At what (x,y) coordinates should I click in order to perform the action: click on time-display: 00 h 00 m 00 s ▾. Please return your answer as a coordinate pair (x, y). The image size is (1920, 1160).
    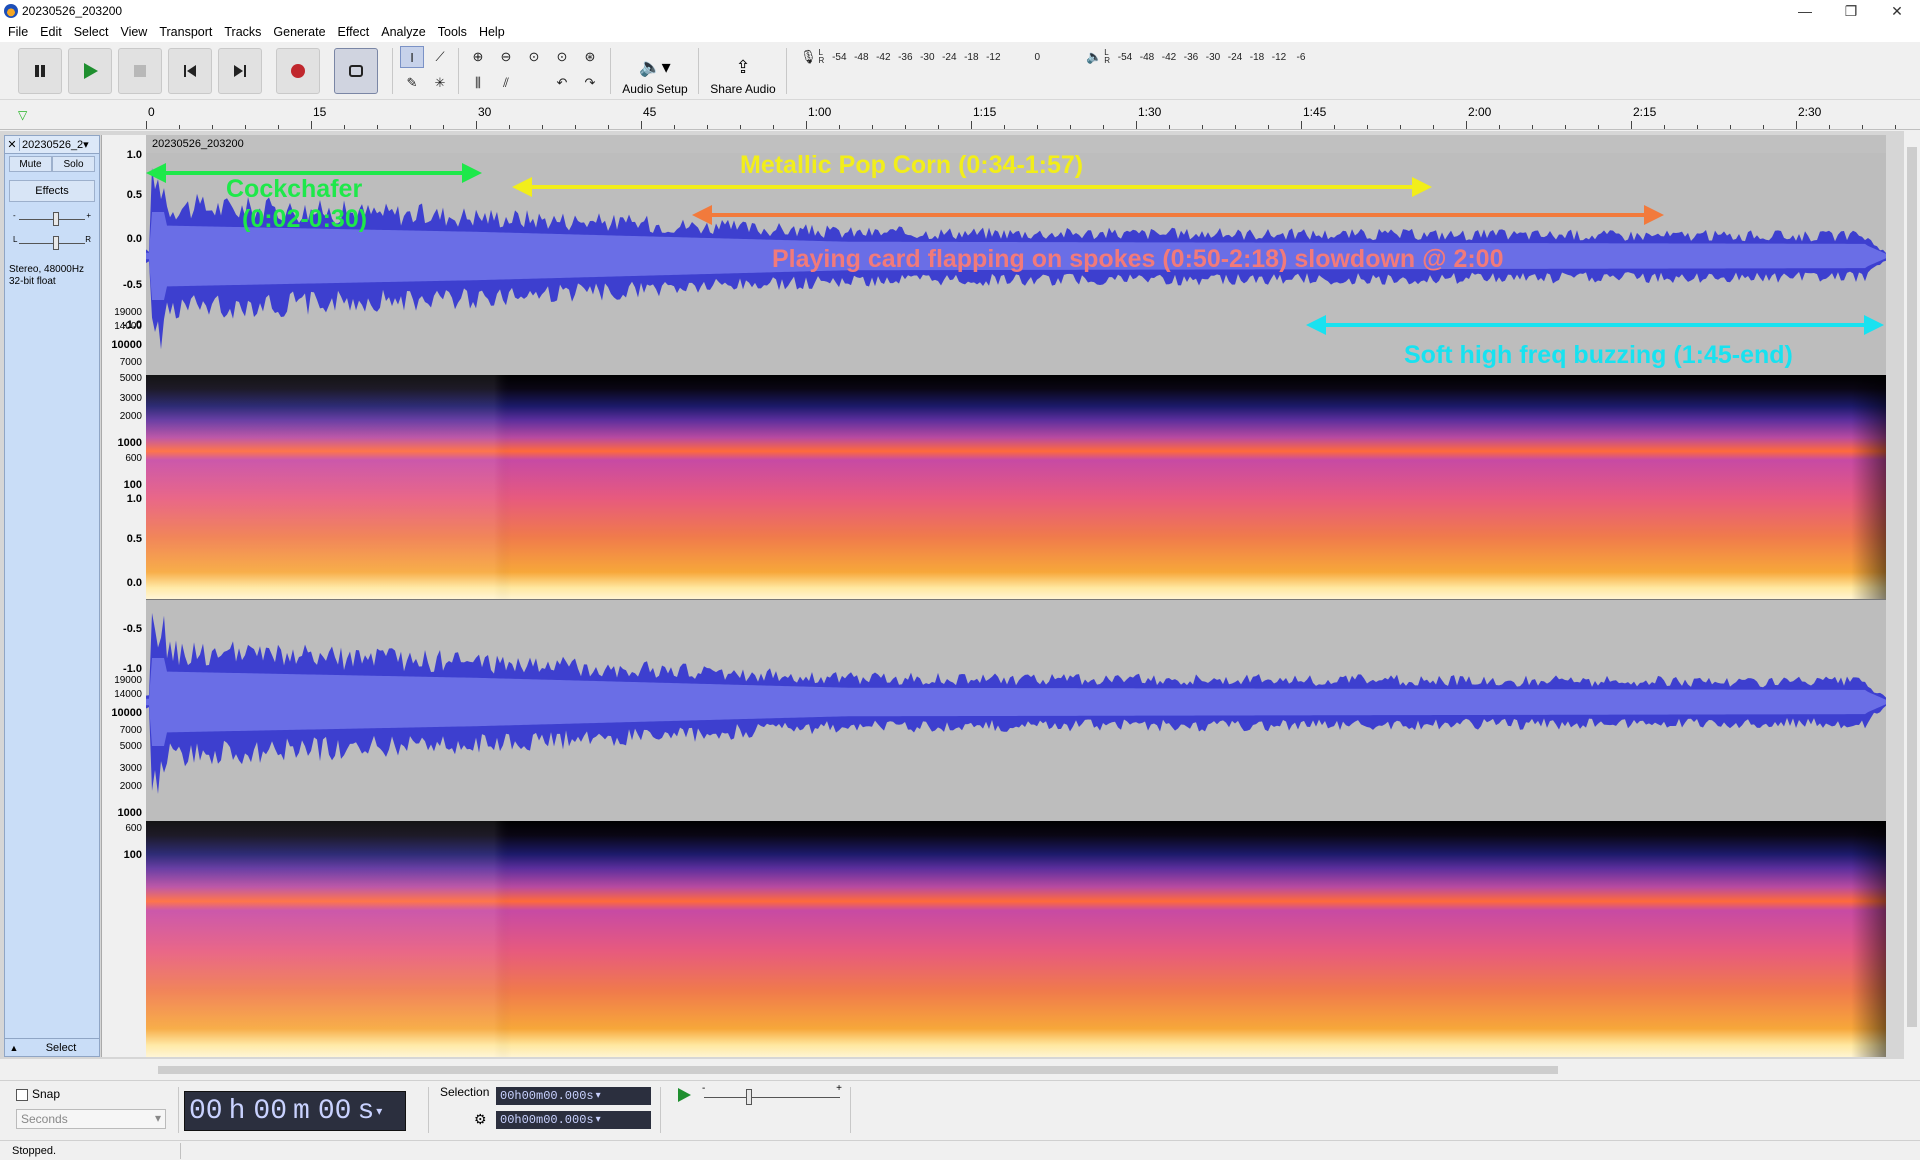
    Looking at the image, I should click on (295, 1111).